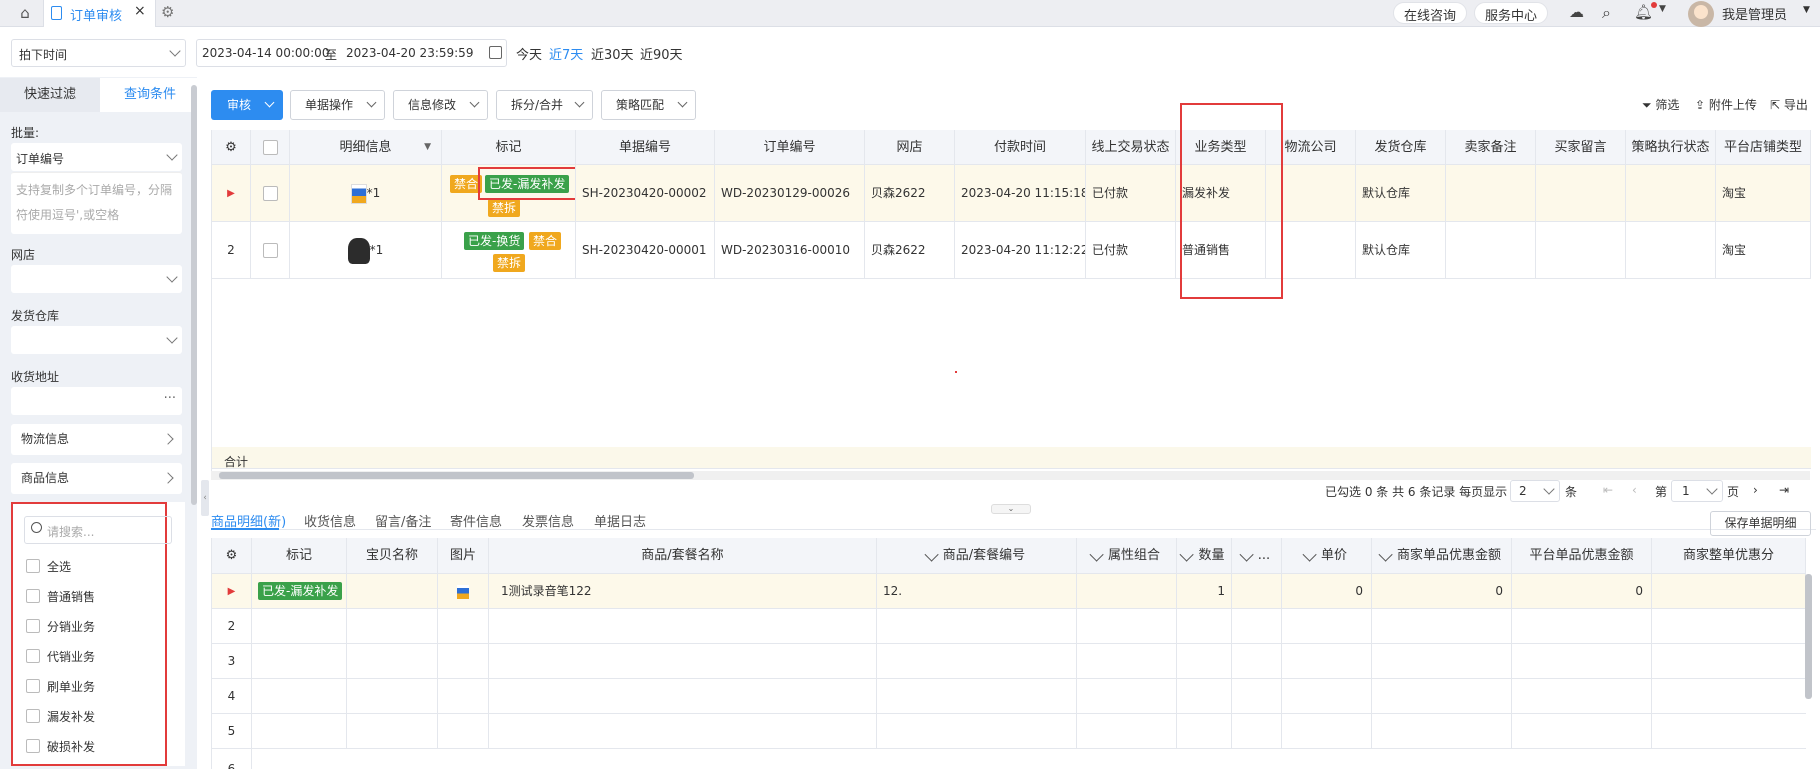 This screenshot has width=1820, height=769. Describe the element at coordinates (645, 147) in the screenshot. I see `col-bill-no: 单据编号` at that location.